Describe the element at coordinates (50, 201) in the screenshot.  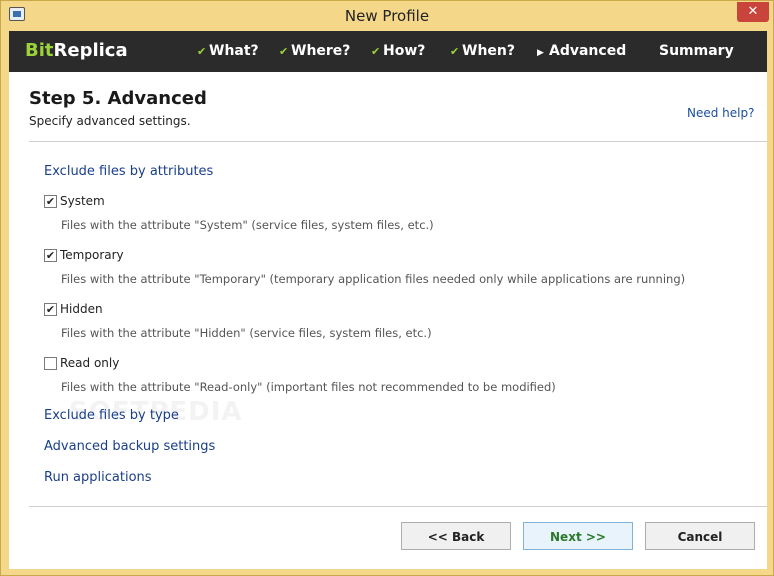
I see `checkbox-system: ✔` at that location.